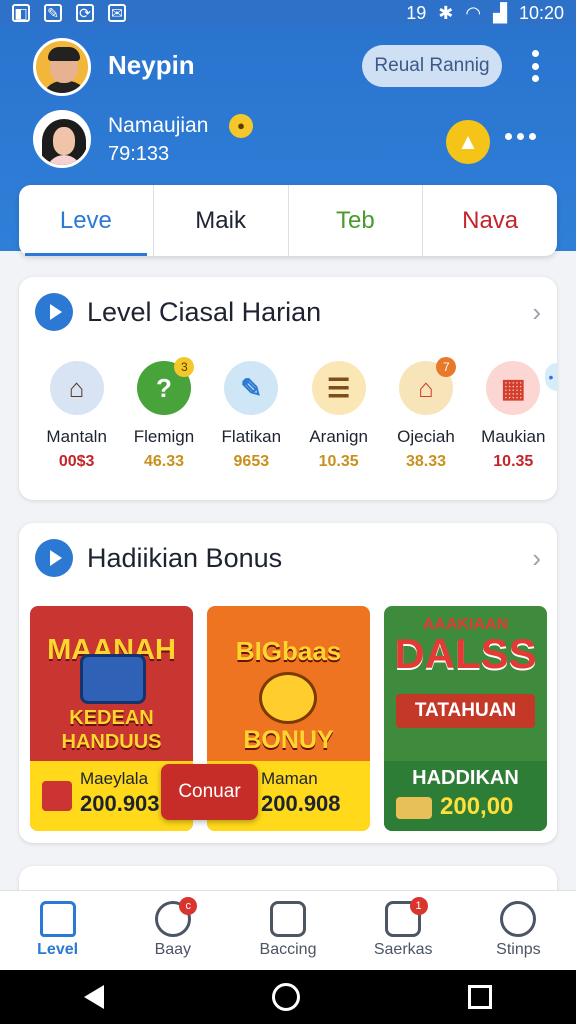 The image size is (576, 1024). Describe the element at coordinates (114, 778) in the screenshot. I see `bonus-footer-label: Maeylala` at that location.